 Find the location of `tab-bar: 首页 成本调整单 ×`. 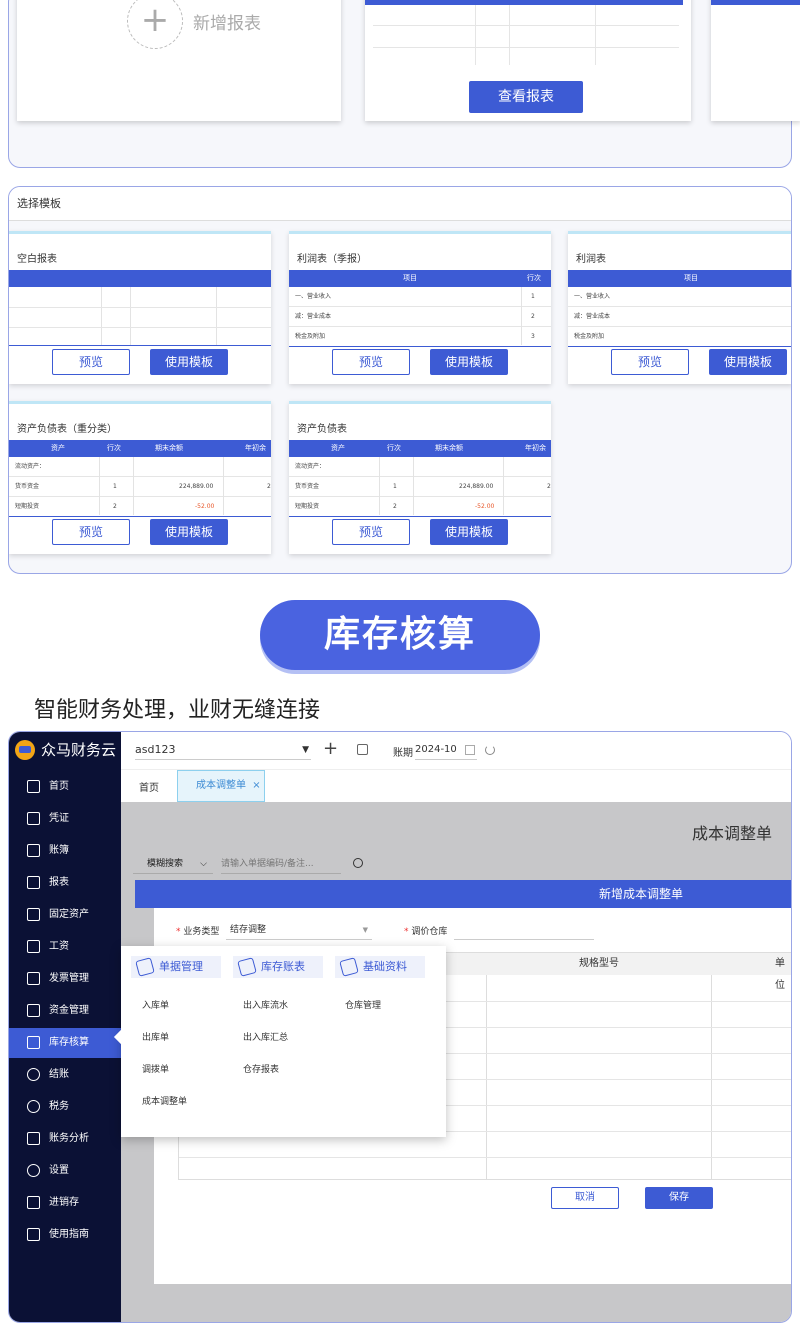

tab-bar: 首页 成本调整单 × is located at coordinates (456, 786).